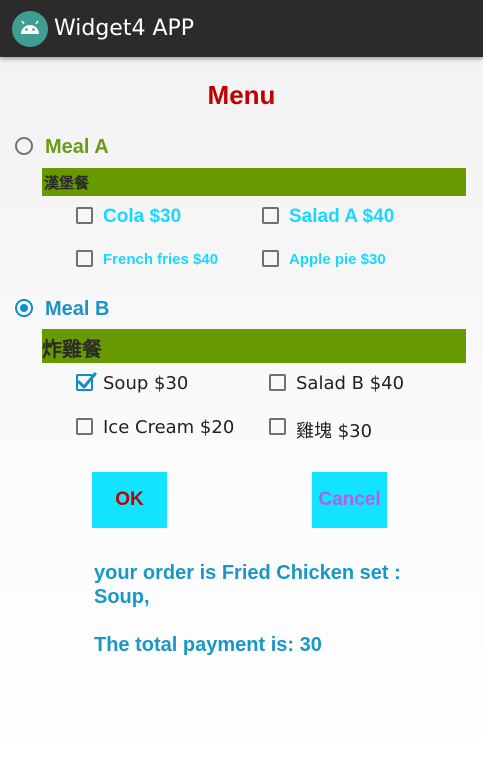  I want to click on meal-b-label: Meal B, so click(77, 309).